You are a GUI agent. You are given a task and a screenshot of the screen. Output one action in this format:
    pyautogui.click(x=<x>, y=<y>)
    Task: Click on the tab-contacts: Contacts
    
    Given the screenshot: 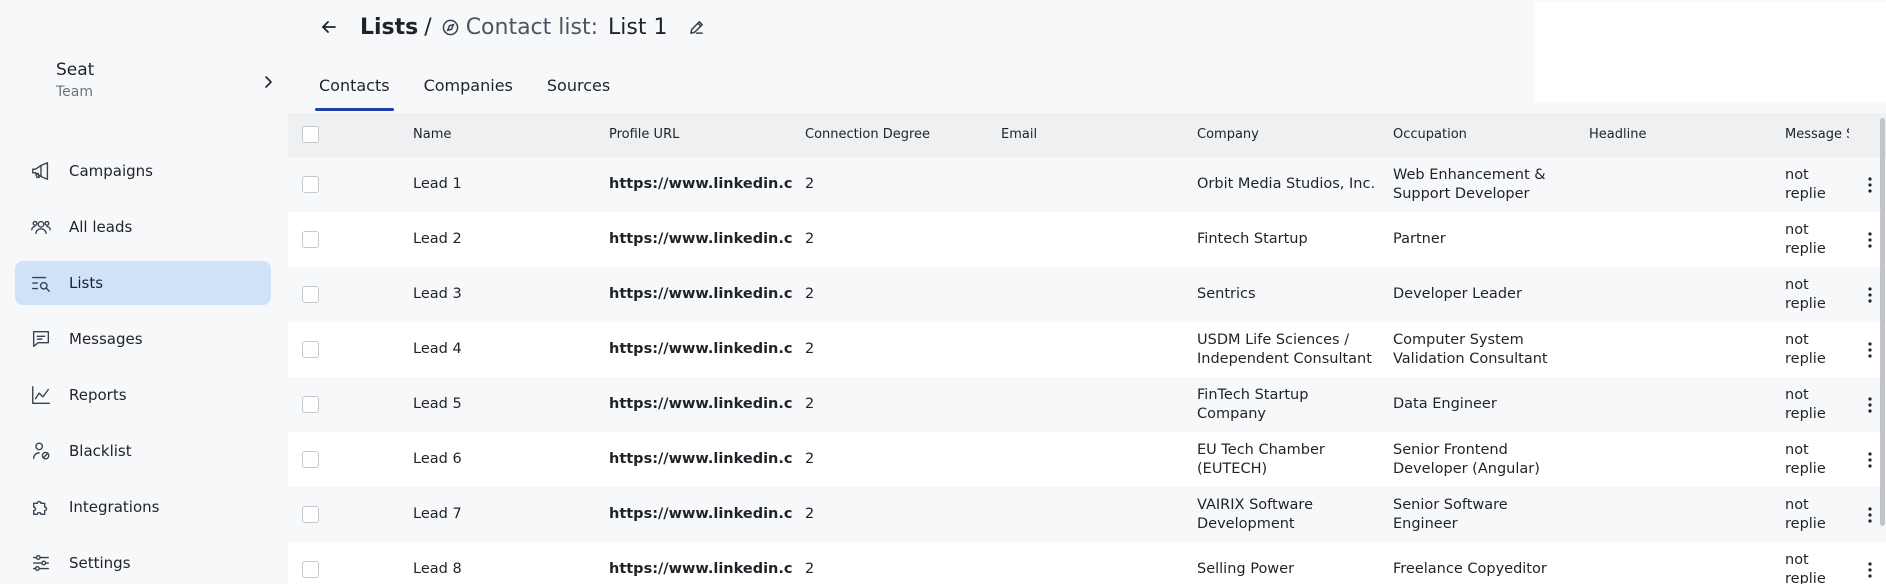 What is the action you would take?
    pyautogui.click(x=354, y=93)
    